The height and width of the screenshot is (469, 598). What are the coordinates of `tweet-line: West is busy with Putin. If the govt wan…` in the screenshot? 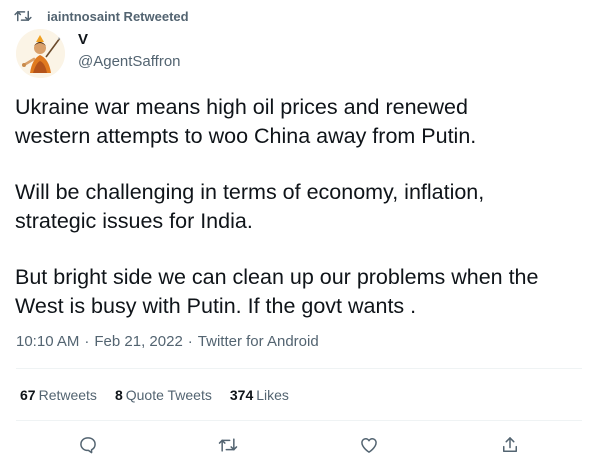 It's located at (216, 305).